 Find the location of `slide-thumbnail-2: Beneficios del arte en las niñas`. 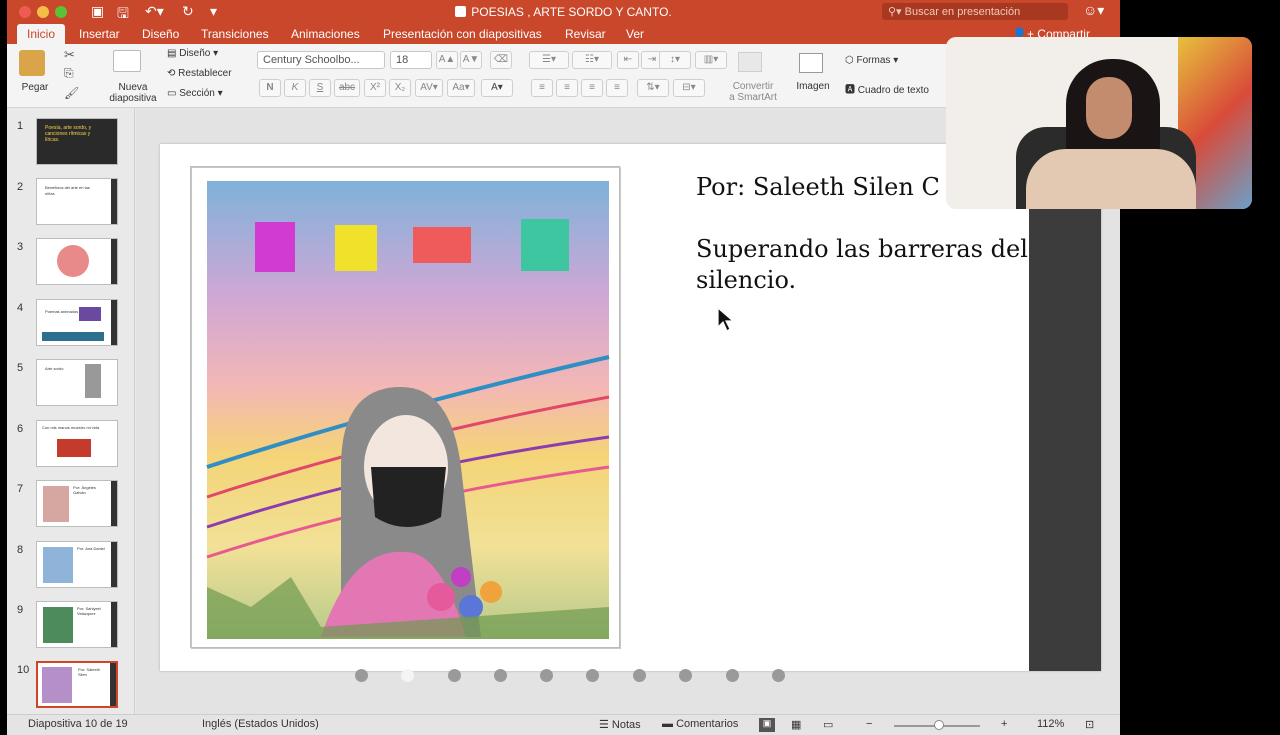

slide-thumbnail-2: Beneficios del arte en las niñas is located at coordinates (77, 201).